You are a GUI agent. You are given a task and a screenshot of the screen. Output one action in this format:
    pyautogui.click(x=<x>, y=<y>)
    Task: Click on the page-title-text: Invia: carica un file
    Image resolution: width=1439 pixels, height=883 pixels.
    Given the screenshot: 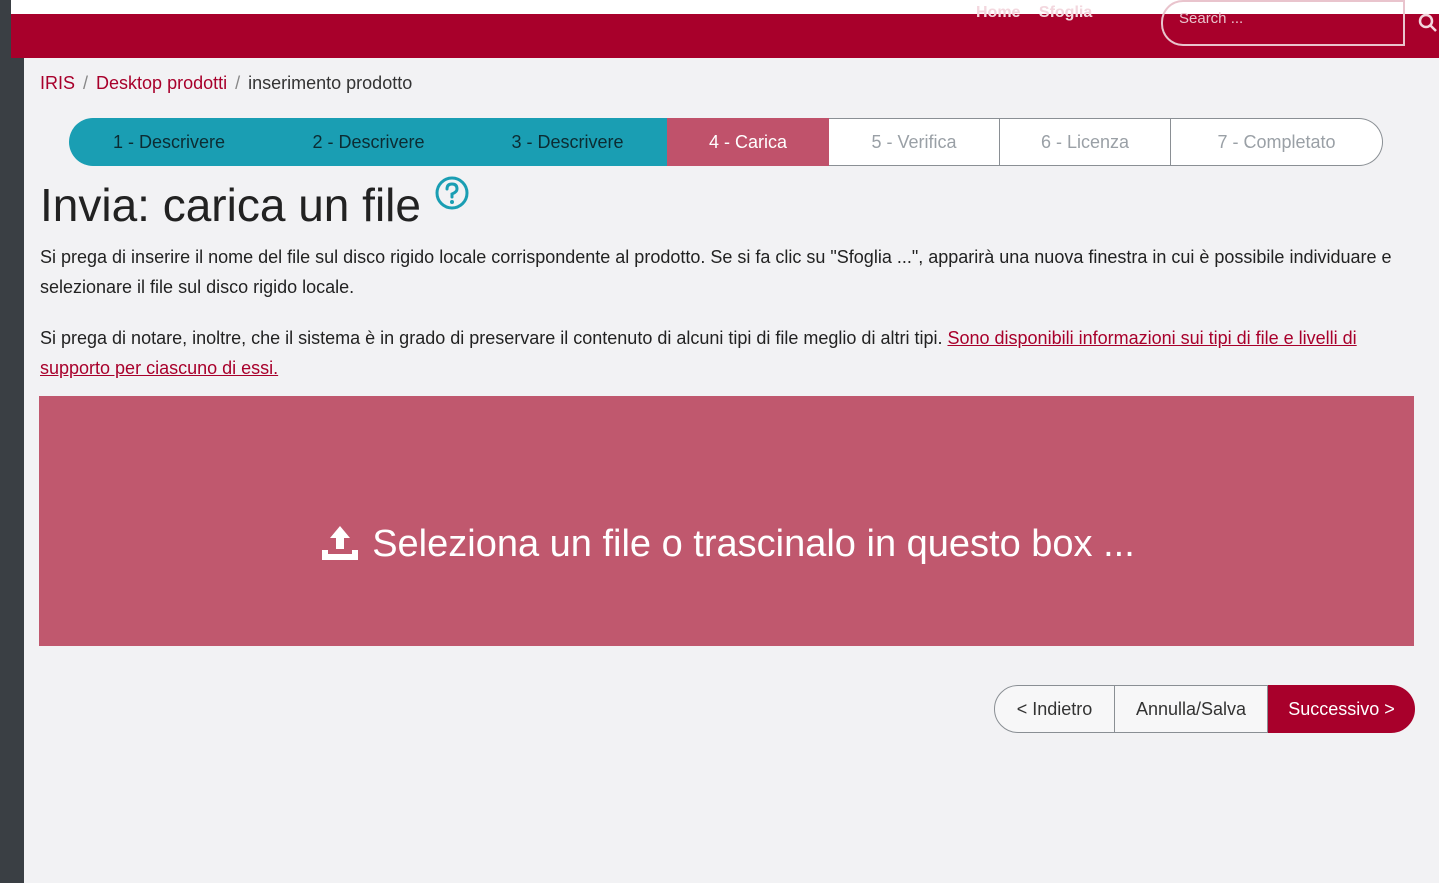 What is the action you would take?
    pyautogui.click(x=230, y=205)
    